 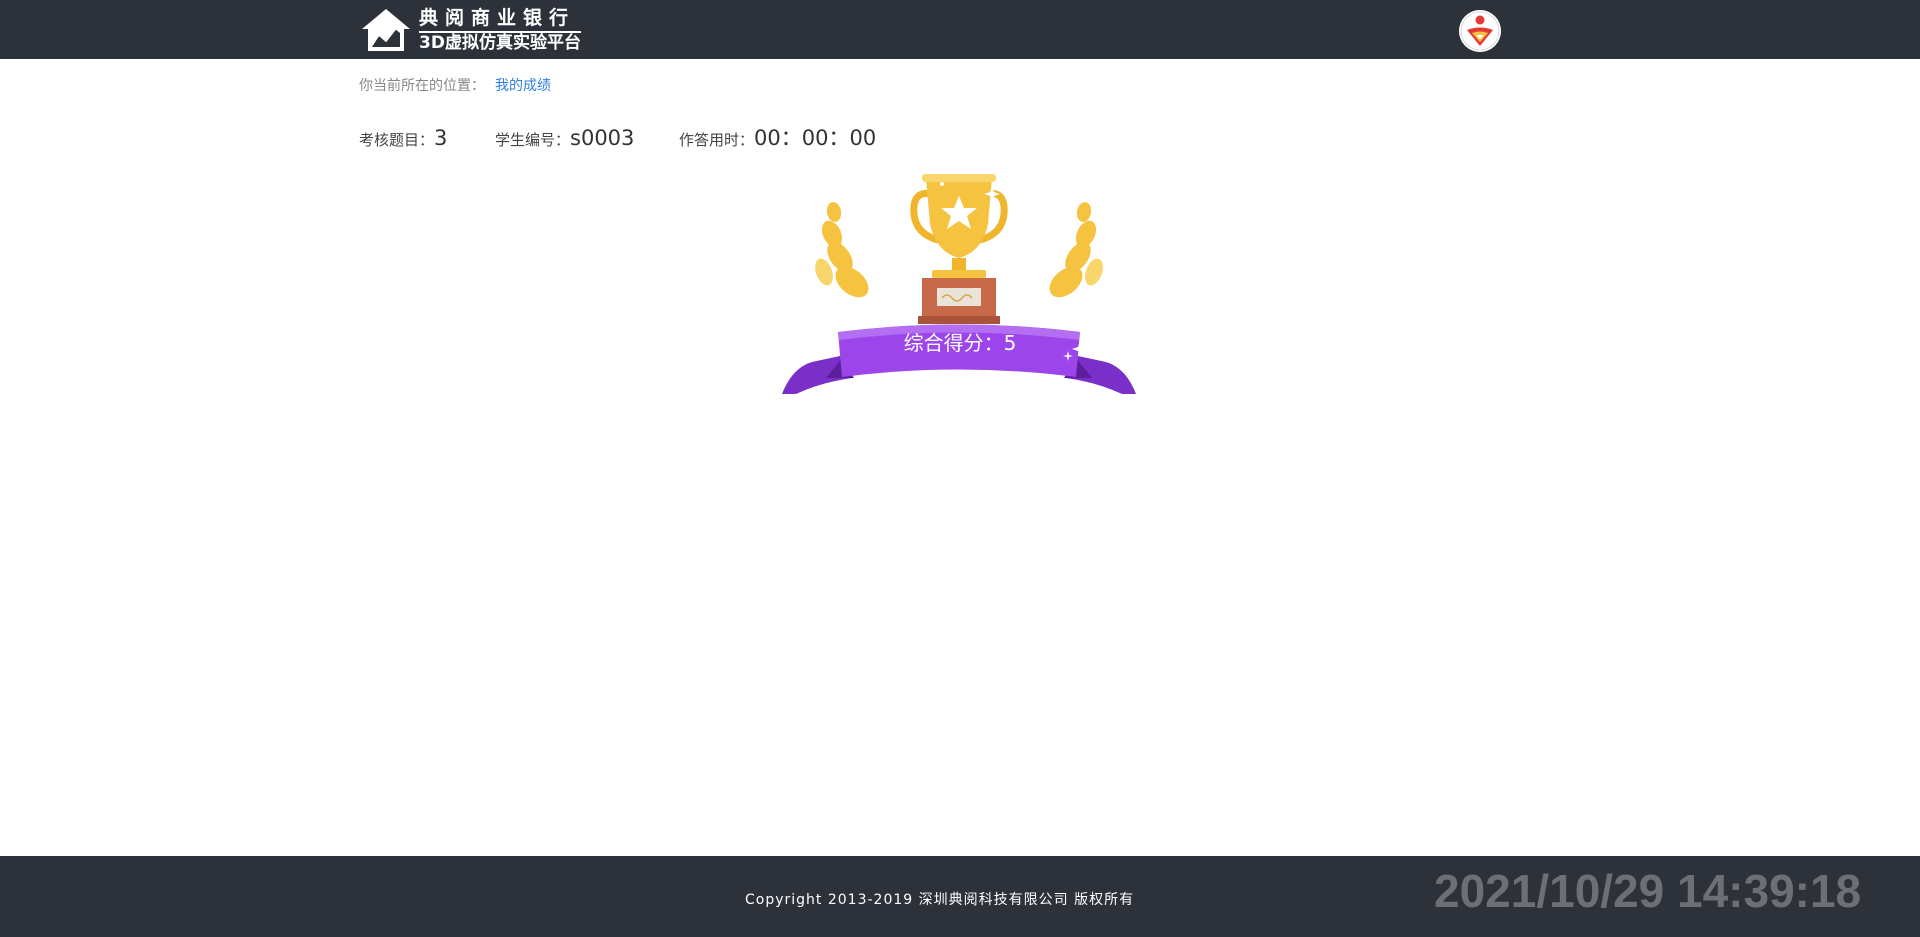 I want to click on house-chart-icon, so click(x=386, y=30).